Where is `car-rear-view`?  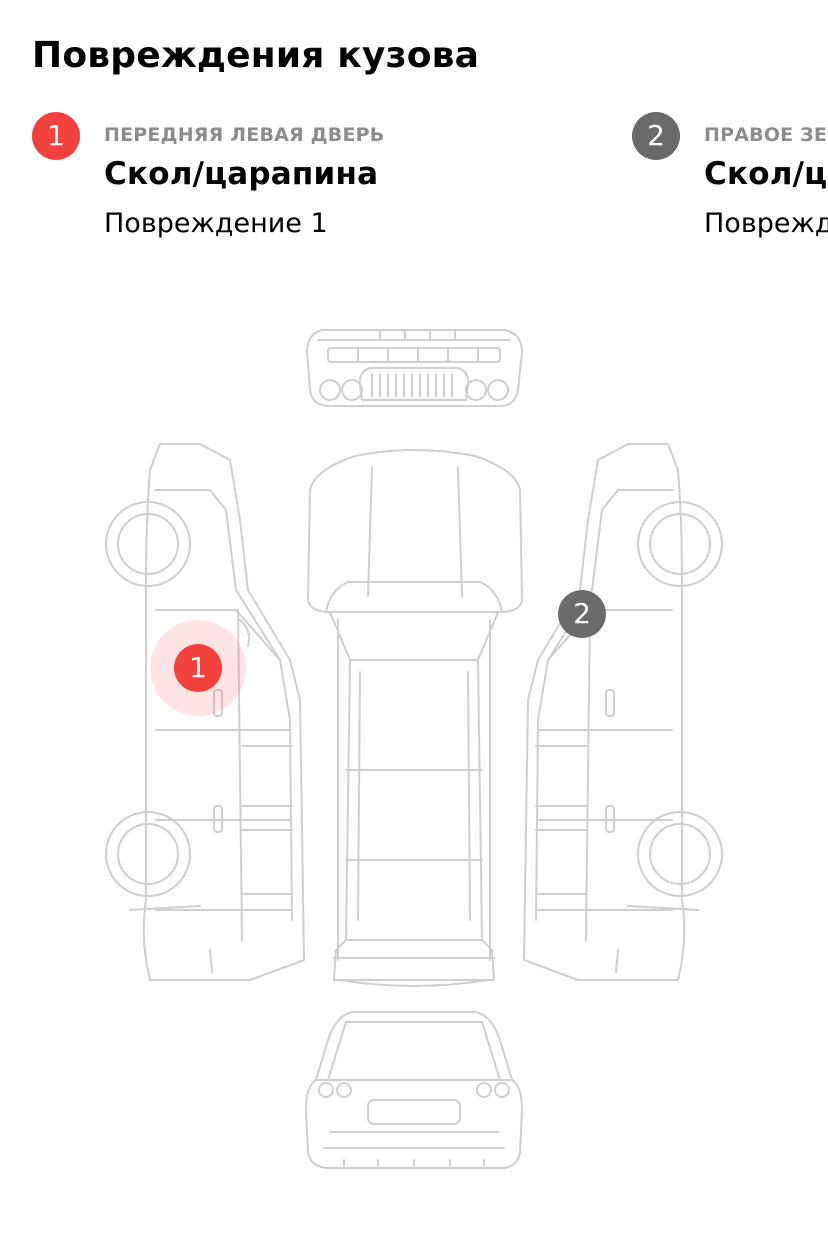 car-rear-view is located at coordinates (414, 1090).